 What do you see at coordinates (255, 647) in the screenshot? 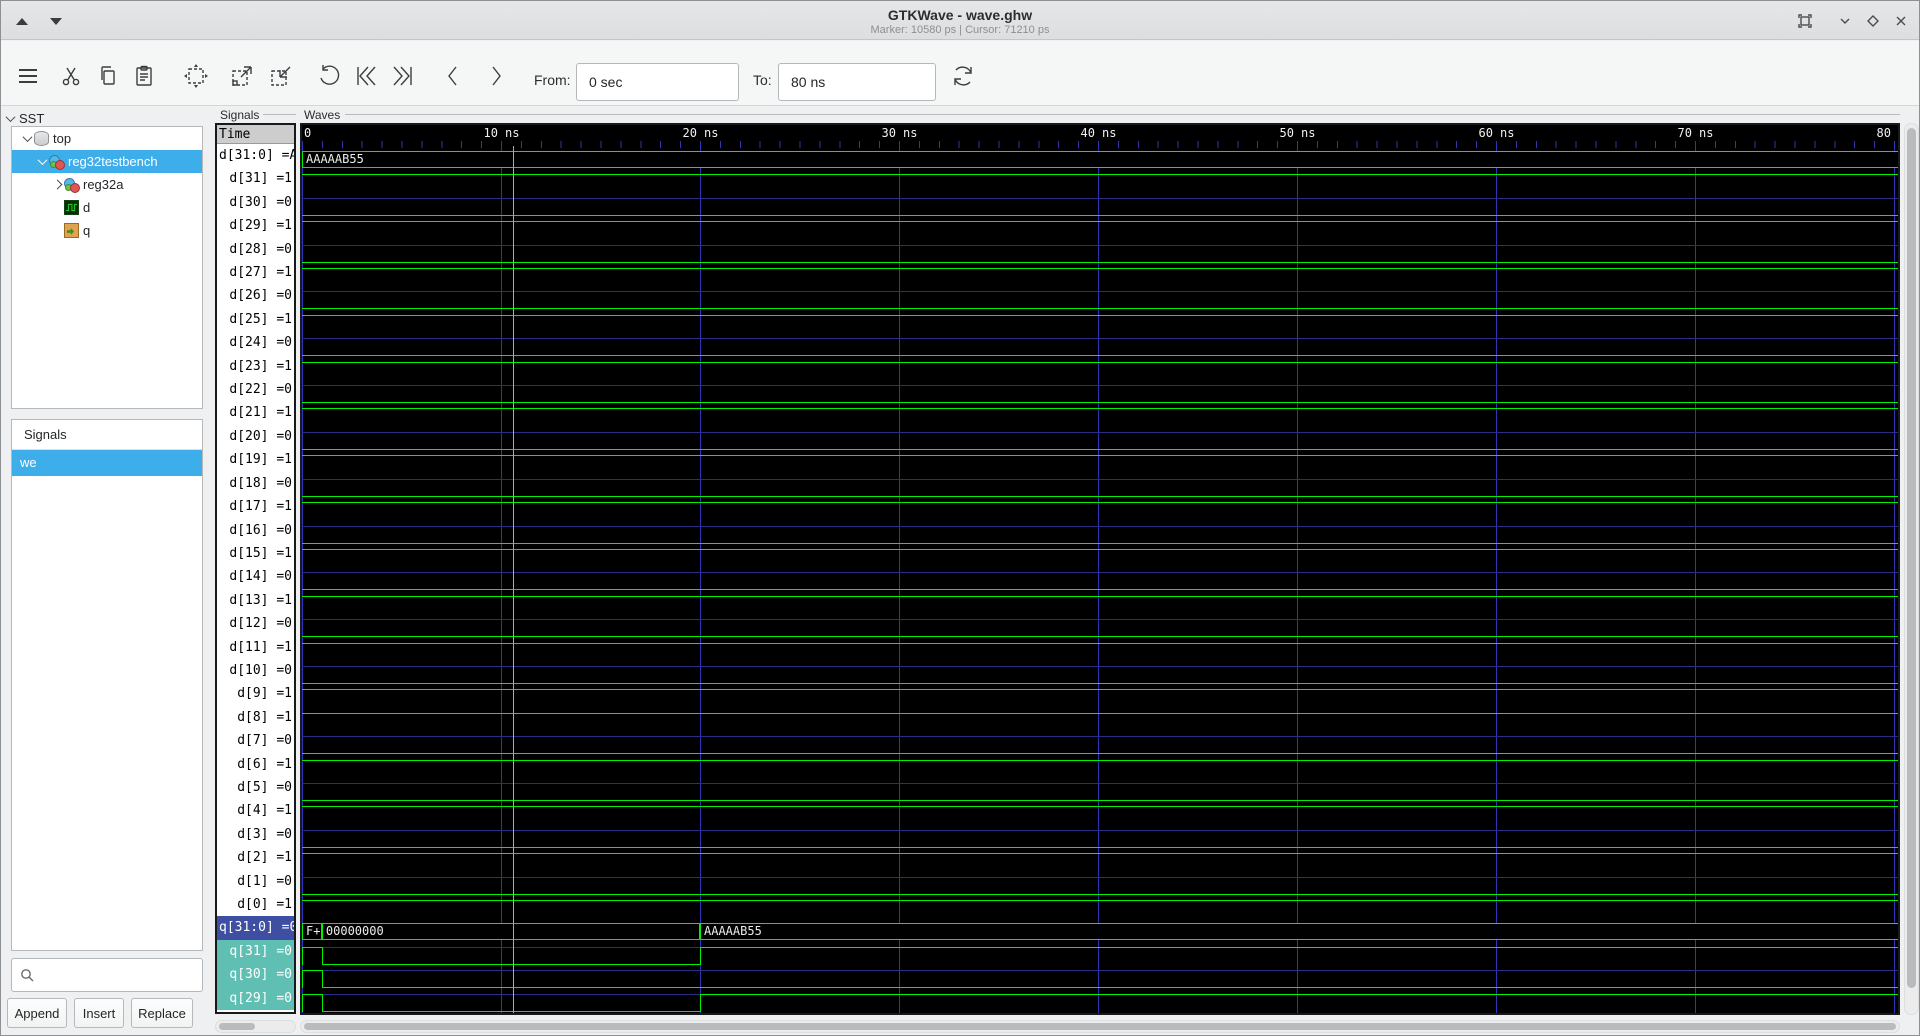
I see `signal-name-row: d[11] =1` at bounding box center [255, 647].